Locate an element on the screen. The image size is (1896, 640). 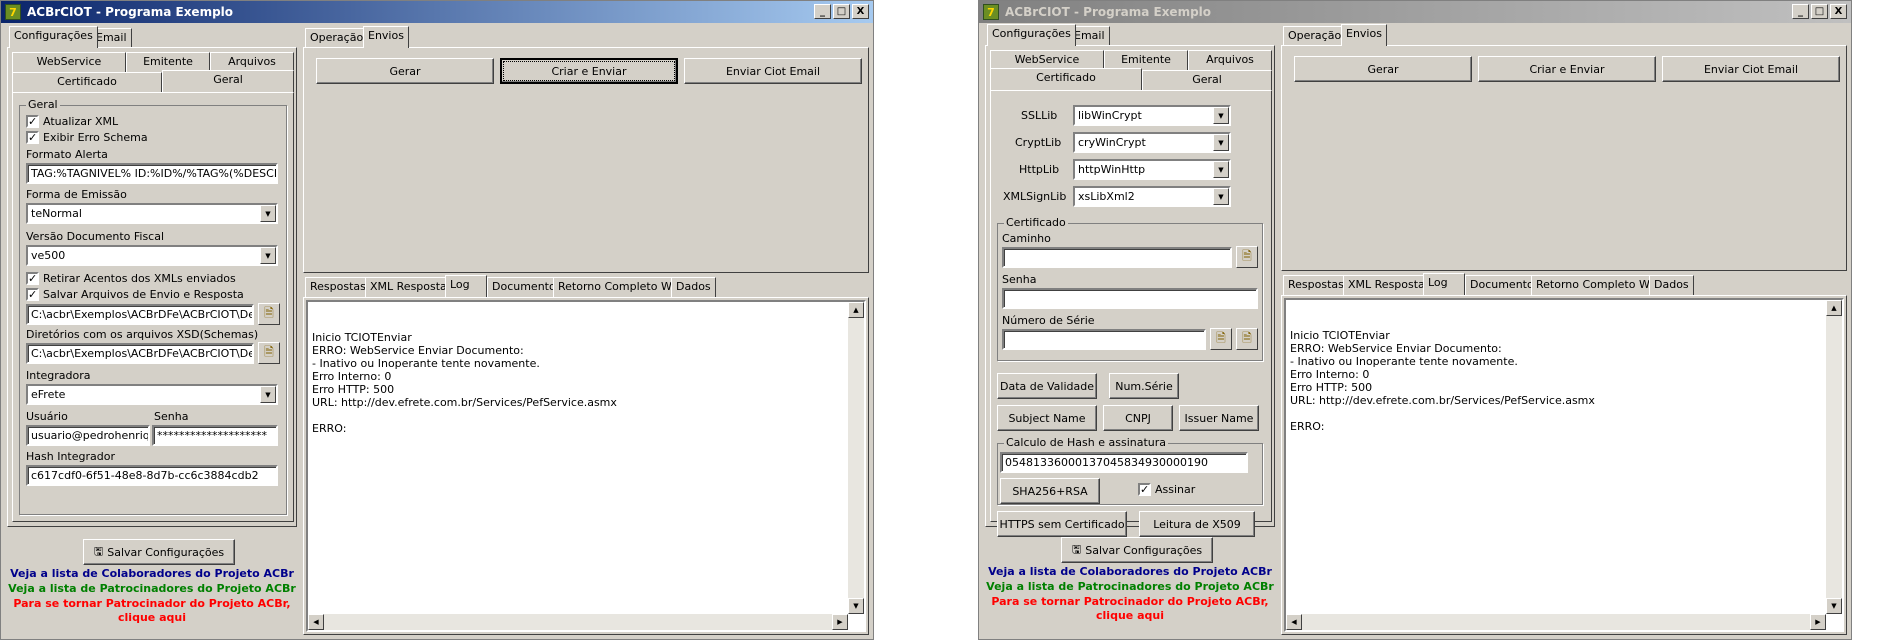
leitura-x509-button: Leitura de X509 is located at coordinates (1197, 524).